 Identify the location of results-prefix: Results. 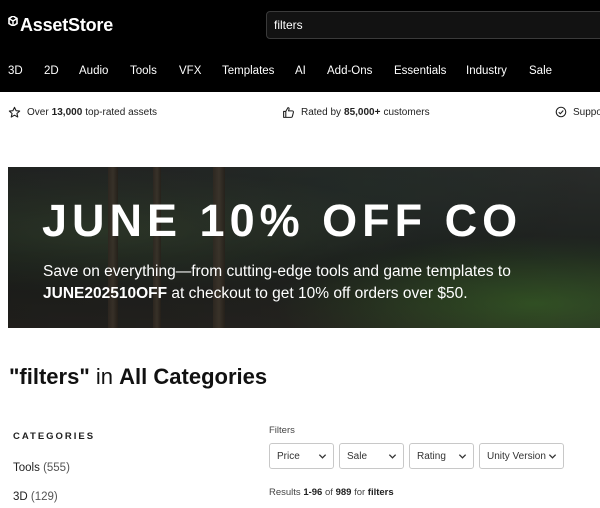
(285, 492).